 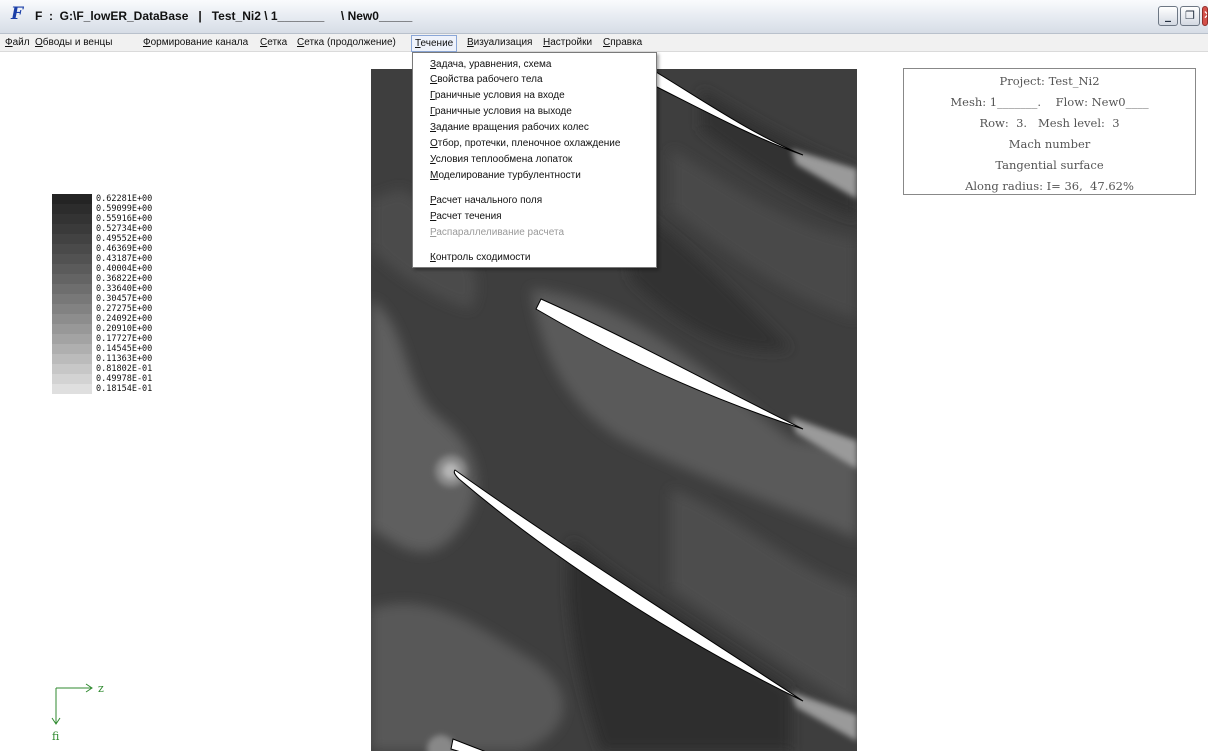 I want to click on legend-row: 0.43187E+00, so click(x=102, y=259).